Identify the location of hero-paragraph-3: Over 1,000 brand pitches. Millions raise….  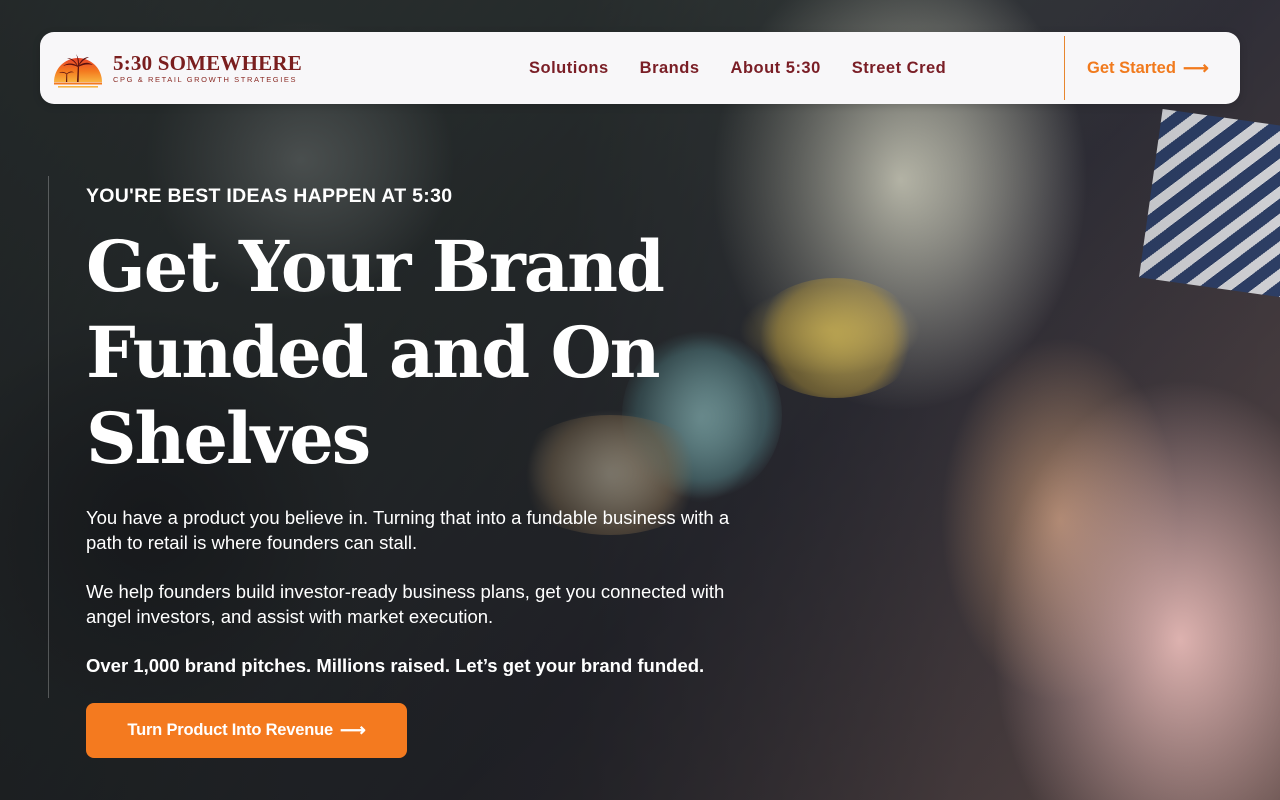
(395, 665).